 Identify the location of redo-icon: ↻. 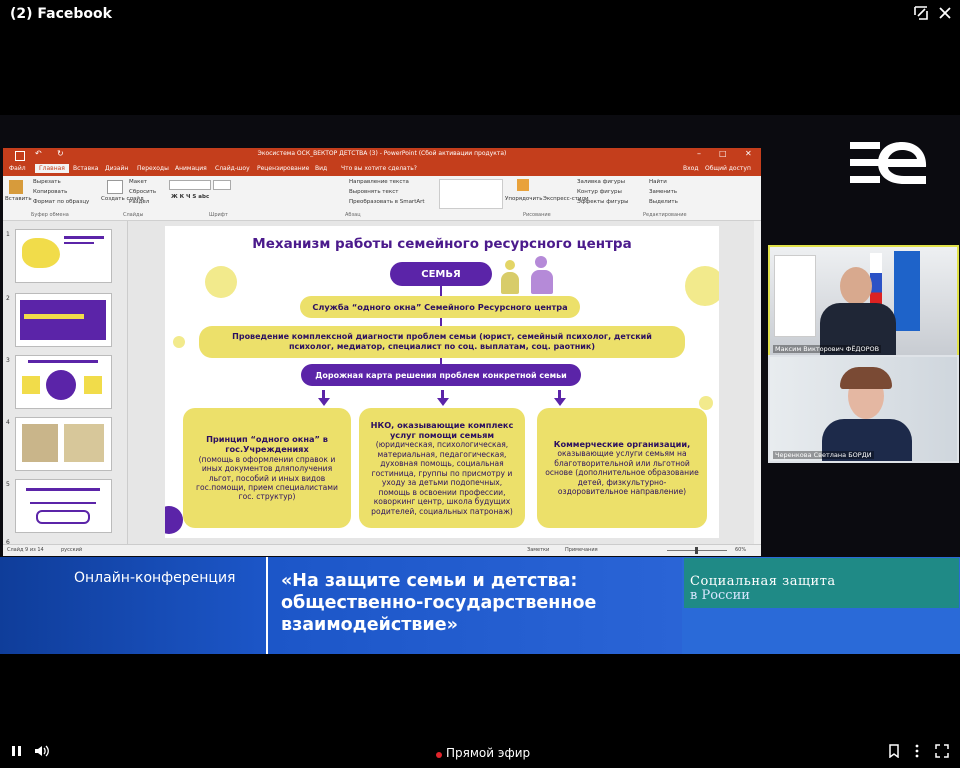
(60, 153).